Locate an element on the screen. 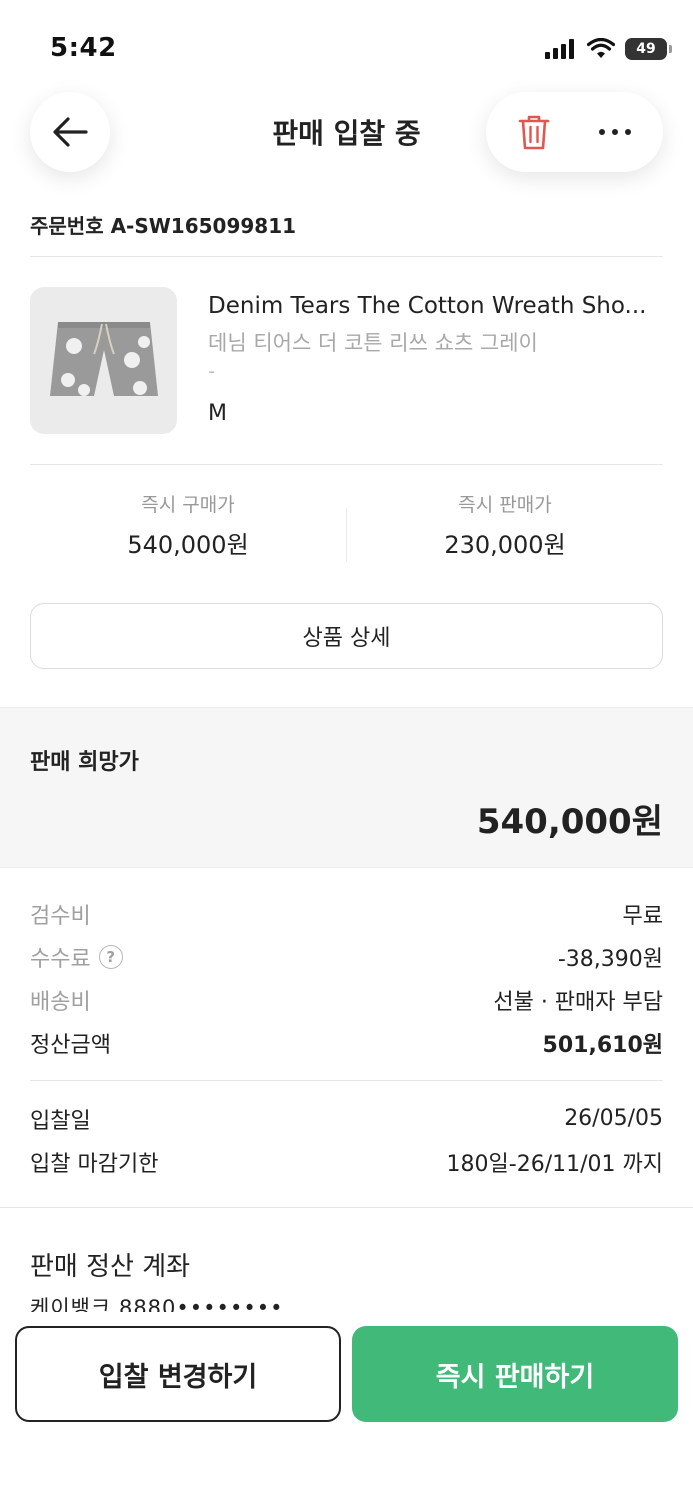  fee-value: 501,610원 is located at coordinates (602, 1045).